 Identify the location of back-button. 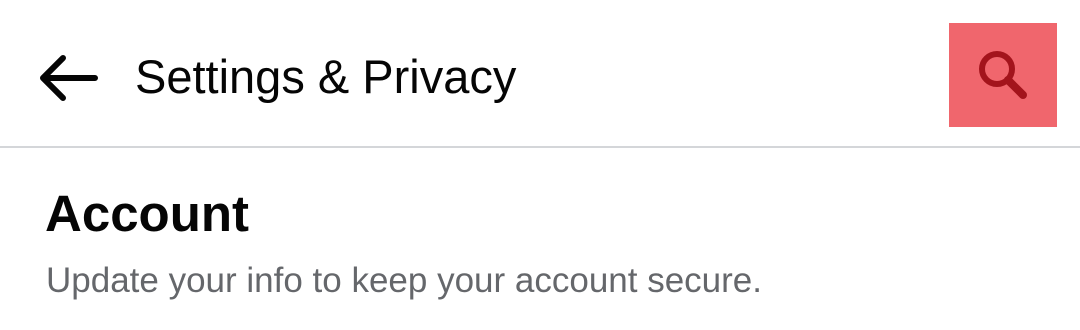
(68, 78).